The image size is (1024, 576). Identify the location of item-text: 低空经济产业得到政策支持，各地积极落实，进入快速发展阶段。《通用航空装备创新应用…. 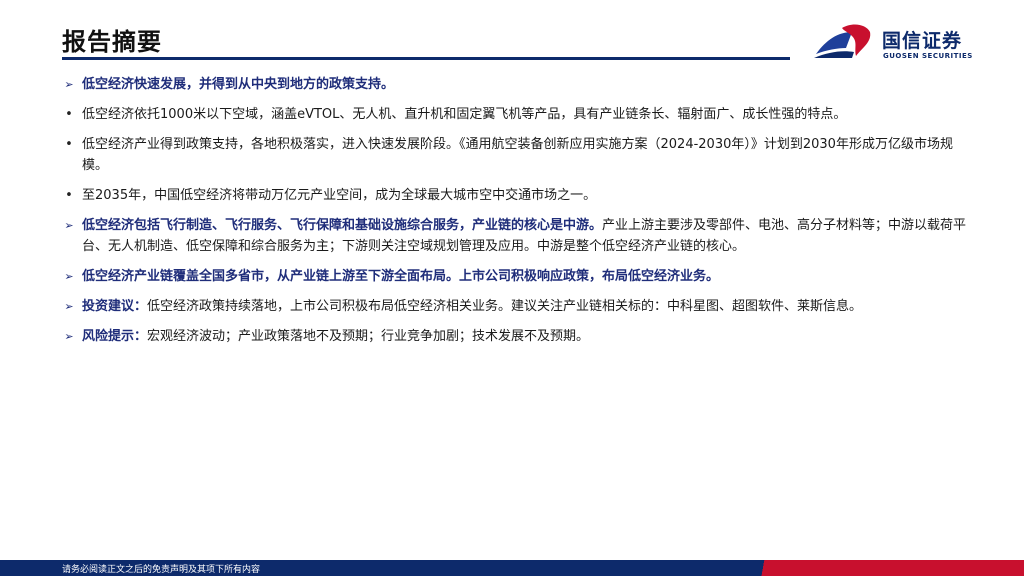
(517, 155).